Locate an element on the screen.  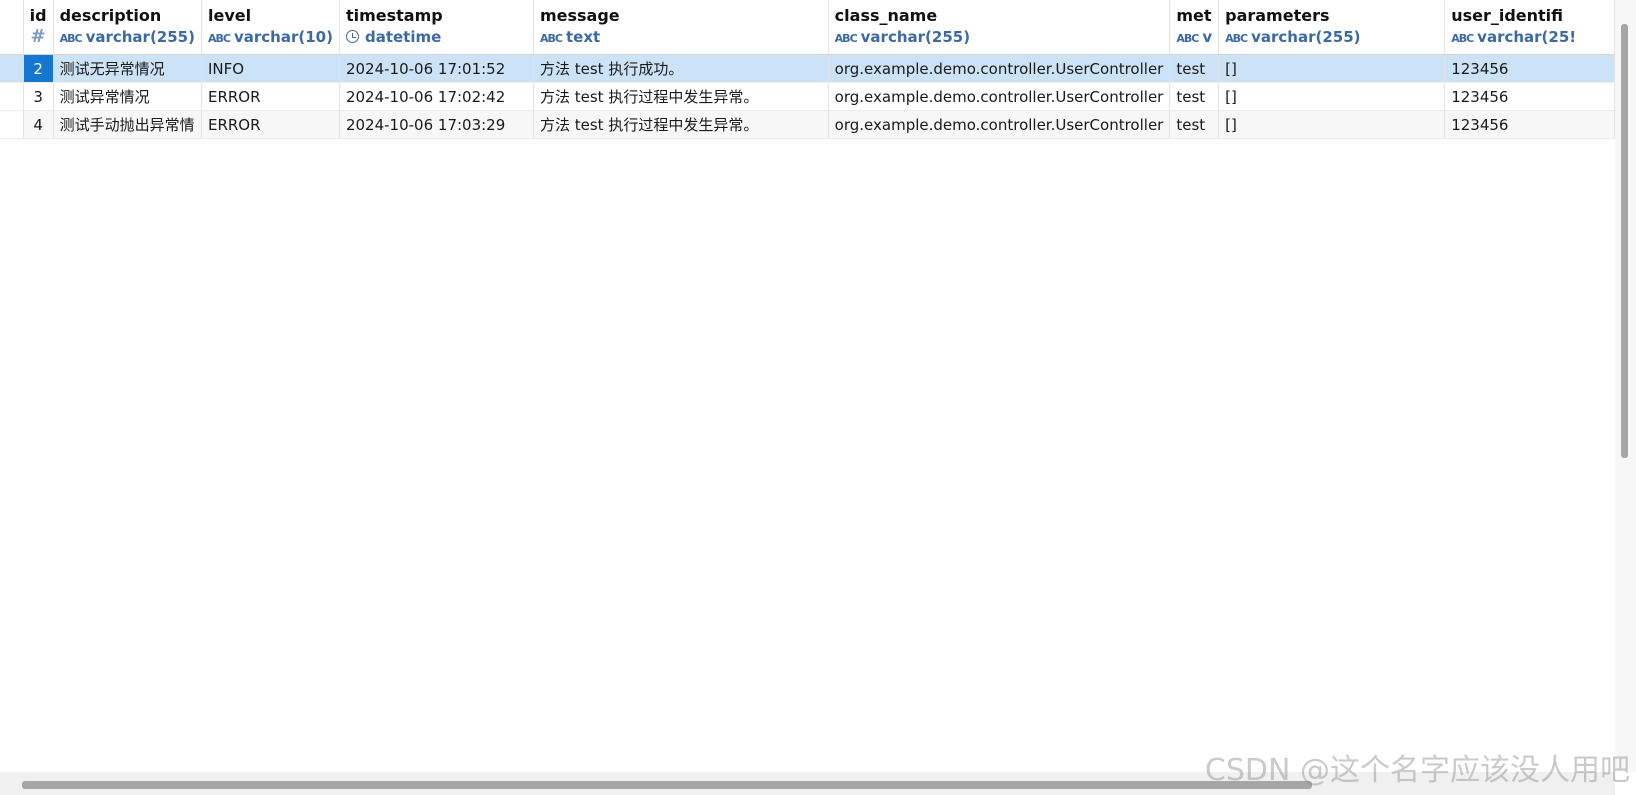
column-header-user-identifier: user_identifi ABC varchar(25! is located at coordinates (1529, 27).